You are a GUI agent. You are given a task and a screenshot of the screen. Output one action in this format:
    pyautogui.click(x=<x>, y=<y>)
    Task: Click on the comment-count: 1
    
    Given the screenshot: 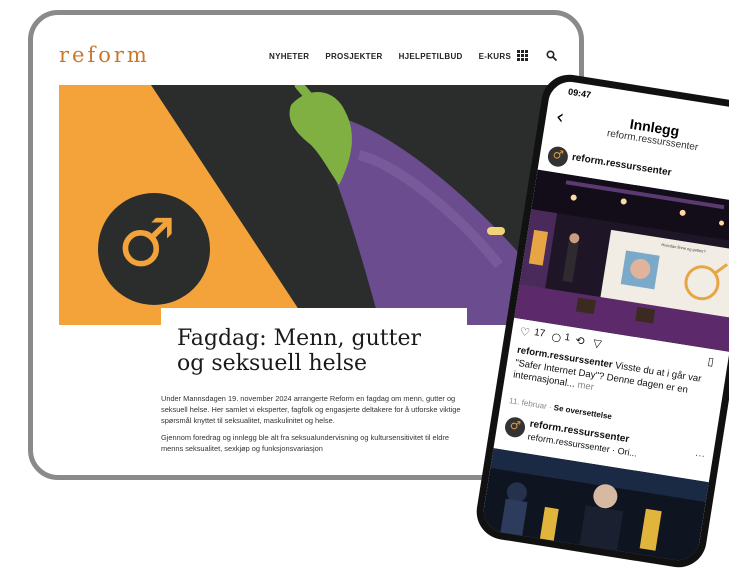 What is the action you would take?
    pyautogui.click(x=567, y=337)
    